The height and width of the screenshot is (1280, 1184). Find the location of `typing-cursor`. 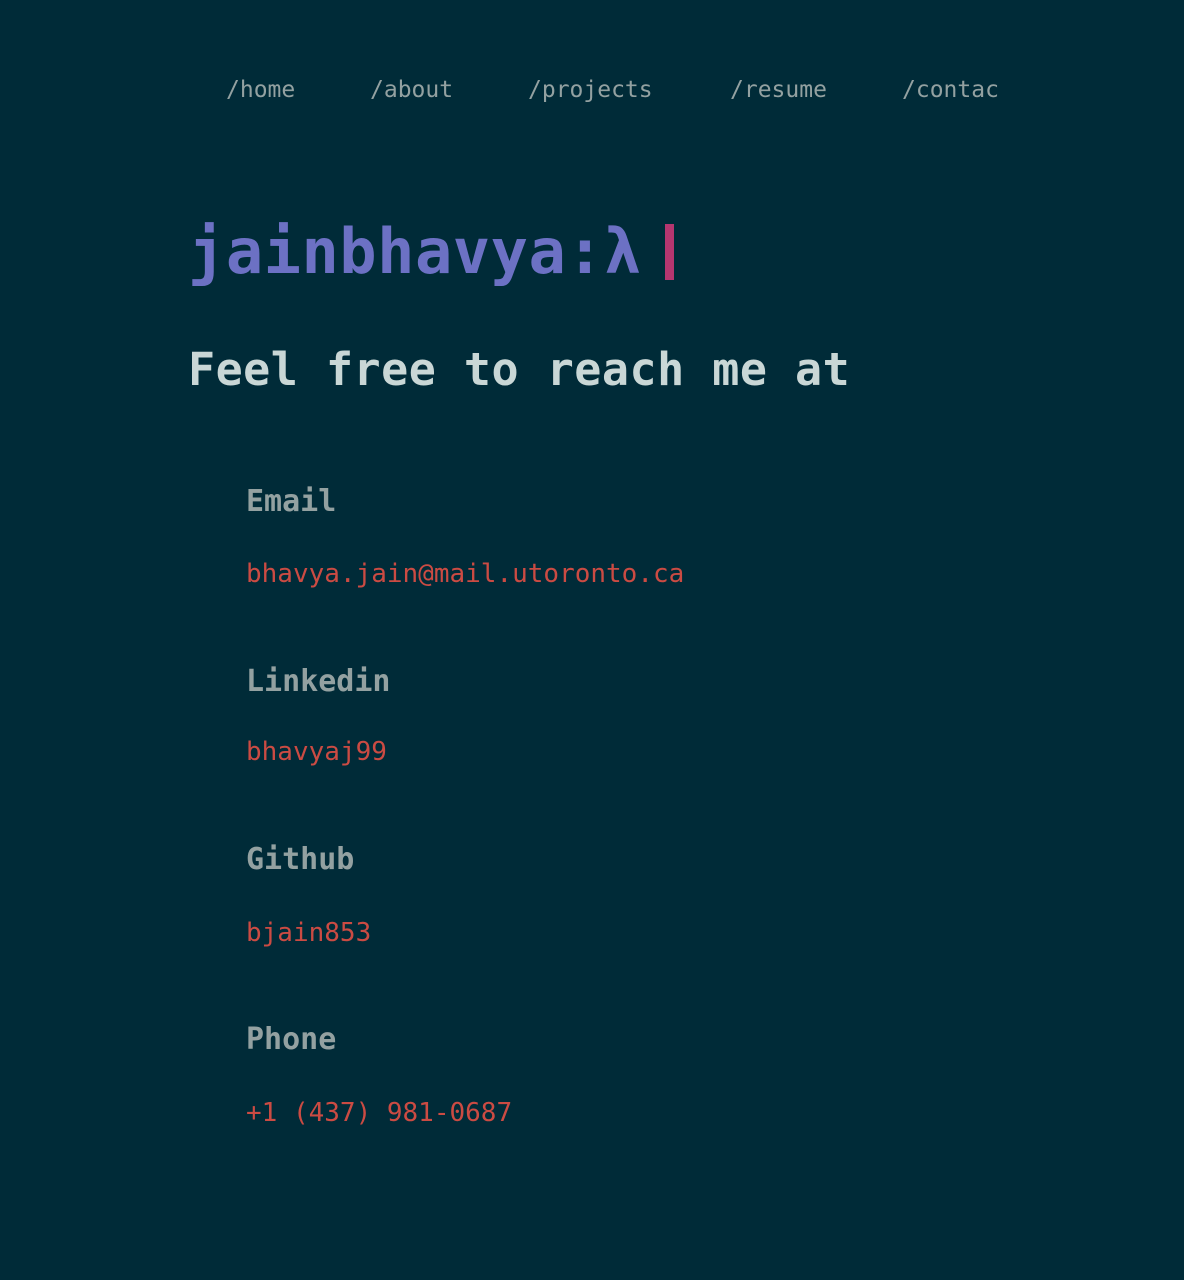

typing-cursor is located at coordinates (669, 252).